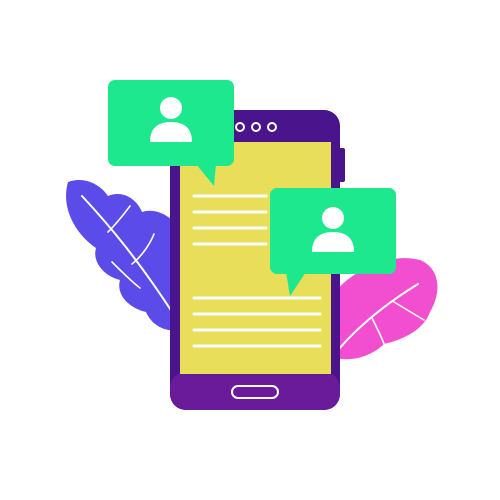 Image resolution: width=500 pixels, height=500 pixels. I want to click on phone-body-highlight, so click(255, 391).